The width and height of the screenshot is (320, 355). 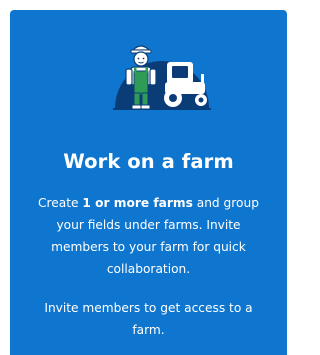 I want to click on description-text-start: Create, so click(x=60, y=203).